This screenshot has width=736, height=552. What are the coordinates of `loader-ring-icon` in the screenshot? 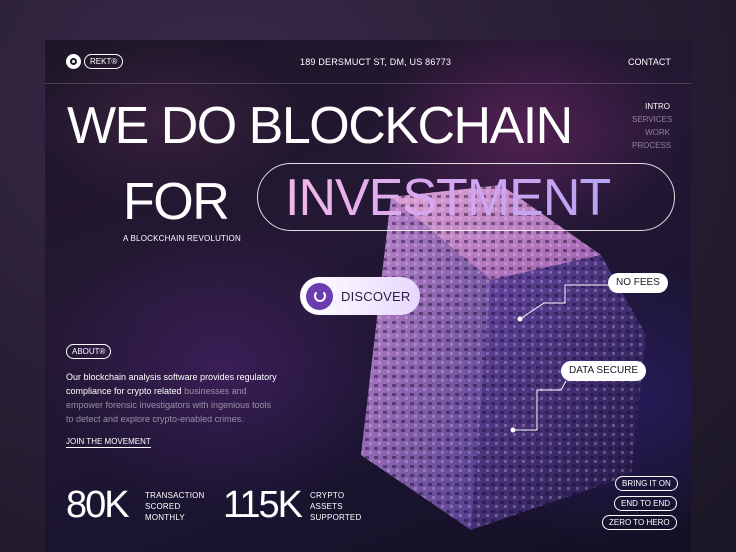 It's located at (319, 296).